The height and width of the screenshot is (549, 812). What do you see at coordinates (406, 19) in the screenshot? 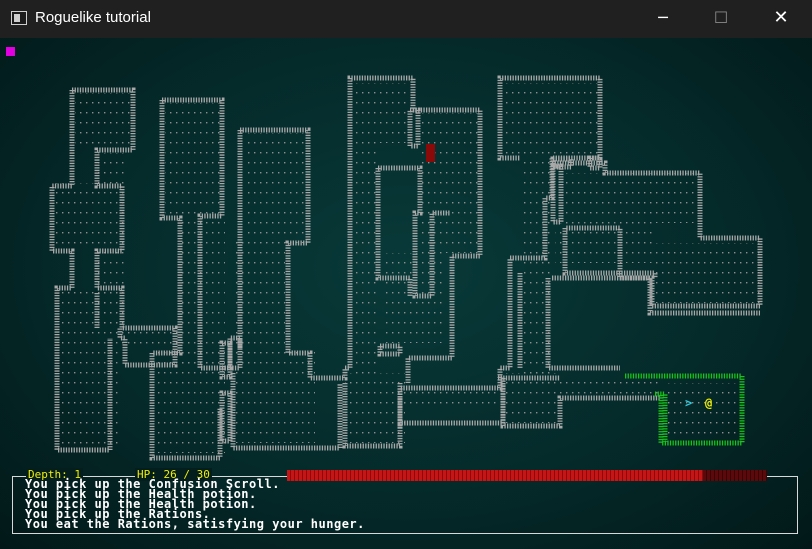
I see `title-bar: Roguelike tutorial ─ ☐ ✕` at bounding box center [406, 19].